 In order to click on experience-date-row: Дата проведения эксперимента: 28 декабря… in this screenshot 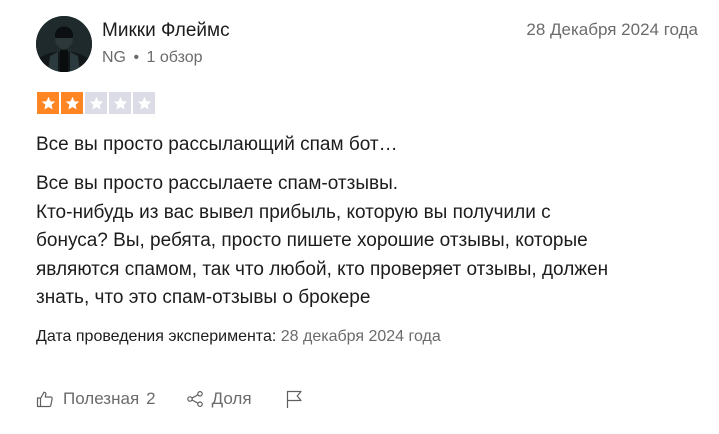, I will do `click(238, 337)`.